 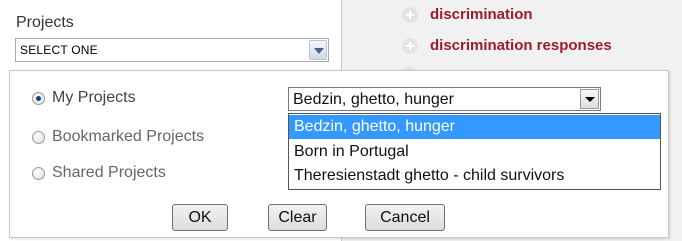 What do you see at coordinates (481, 14) in the screenshot?
I see `tree-item-discrimination: discrimination` at bounding box center [481, 14].